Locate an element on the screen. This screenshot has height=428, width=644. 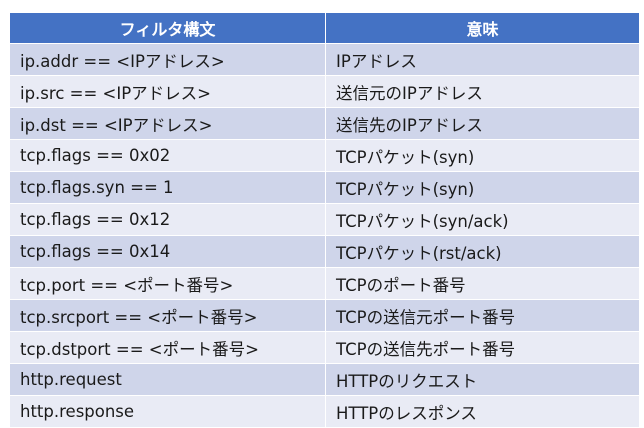
table-row: http.request HTTPのリクエスト is located at coordinates (324, 379).